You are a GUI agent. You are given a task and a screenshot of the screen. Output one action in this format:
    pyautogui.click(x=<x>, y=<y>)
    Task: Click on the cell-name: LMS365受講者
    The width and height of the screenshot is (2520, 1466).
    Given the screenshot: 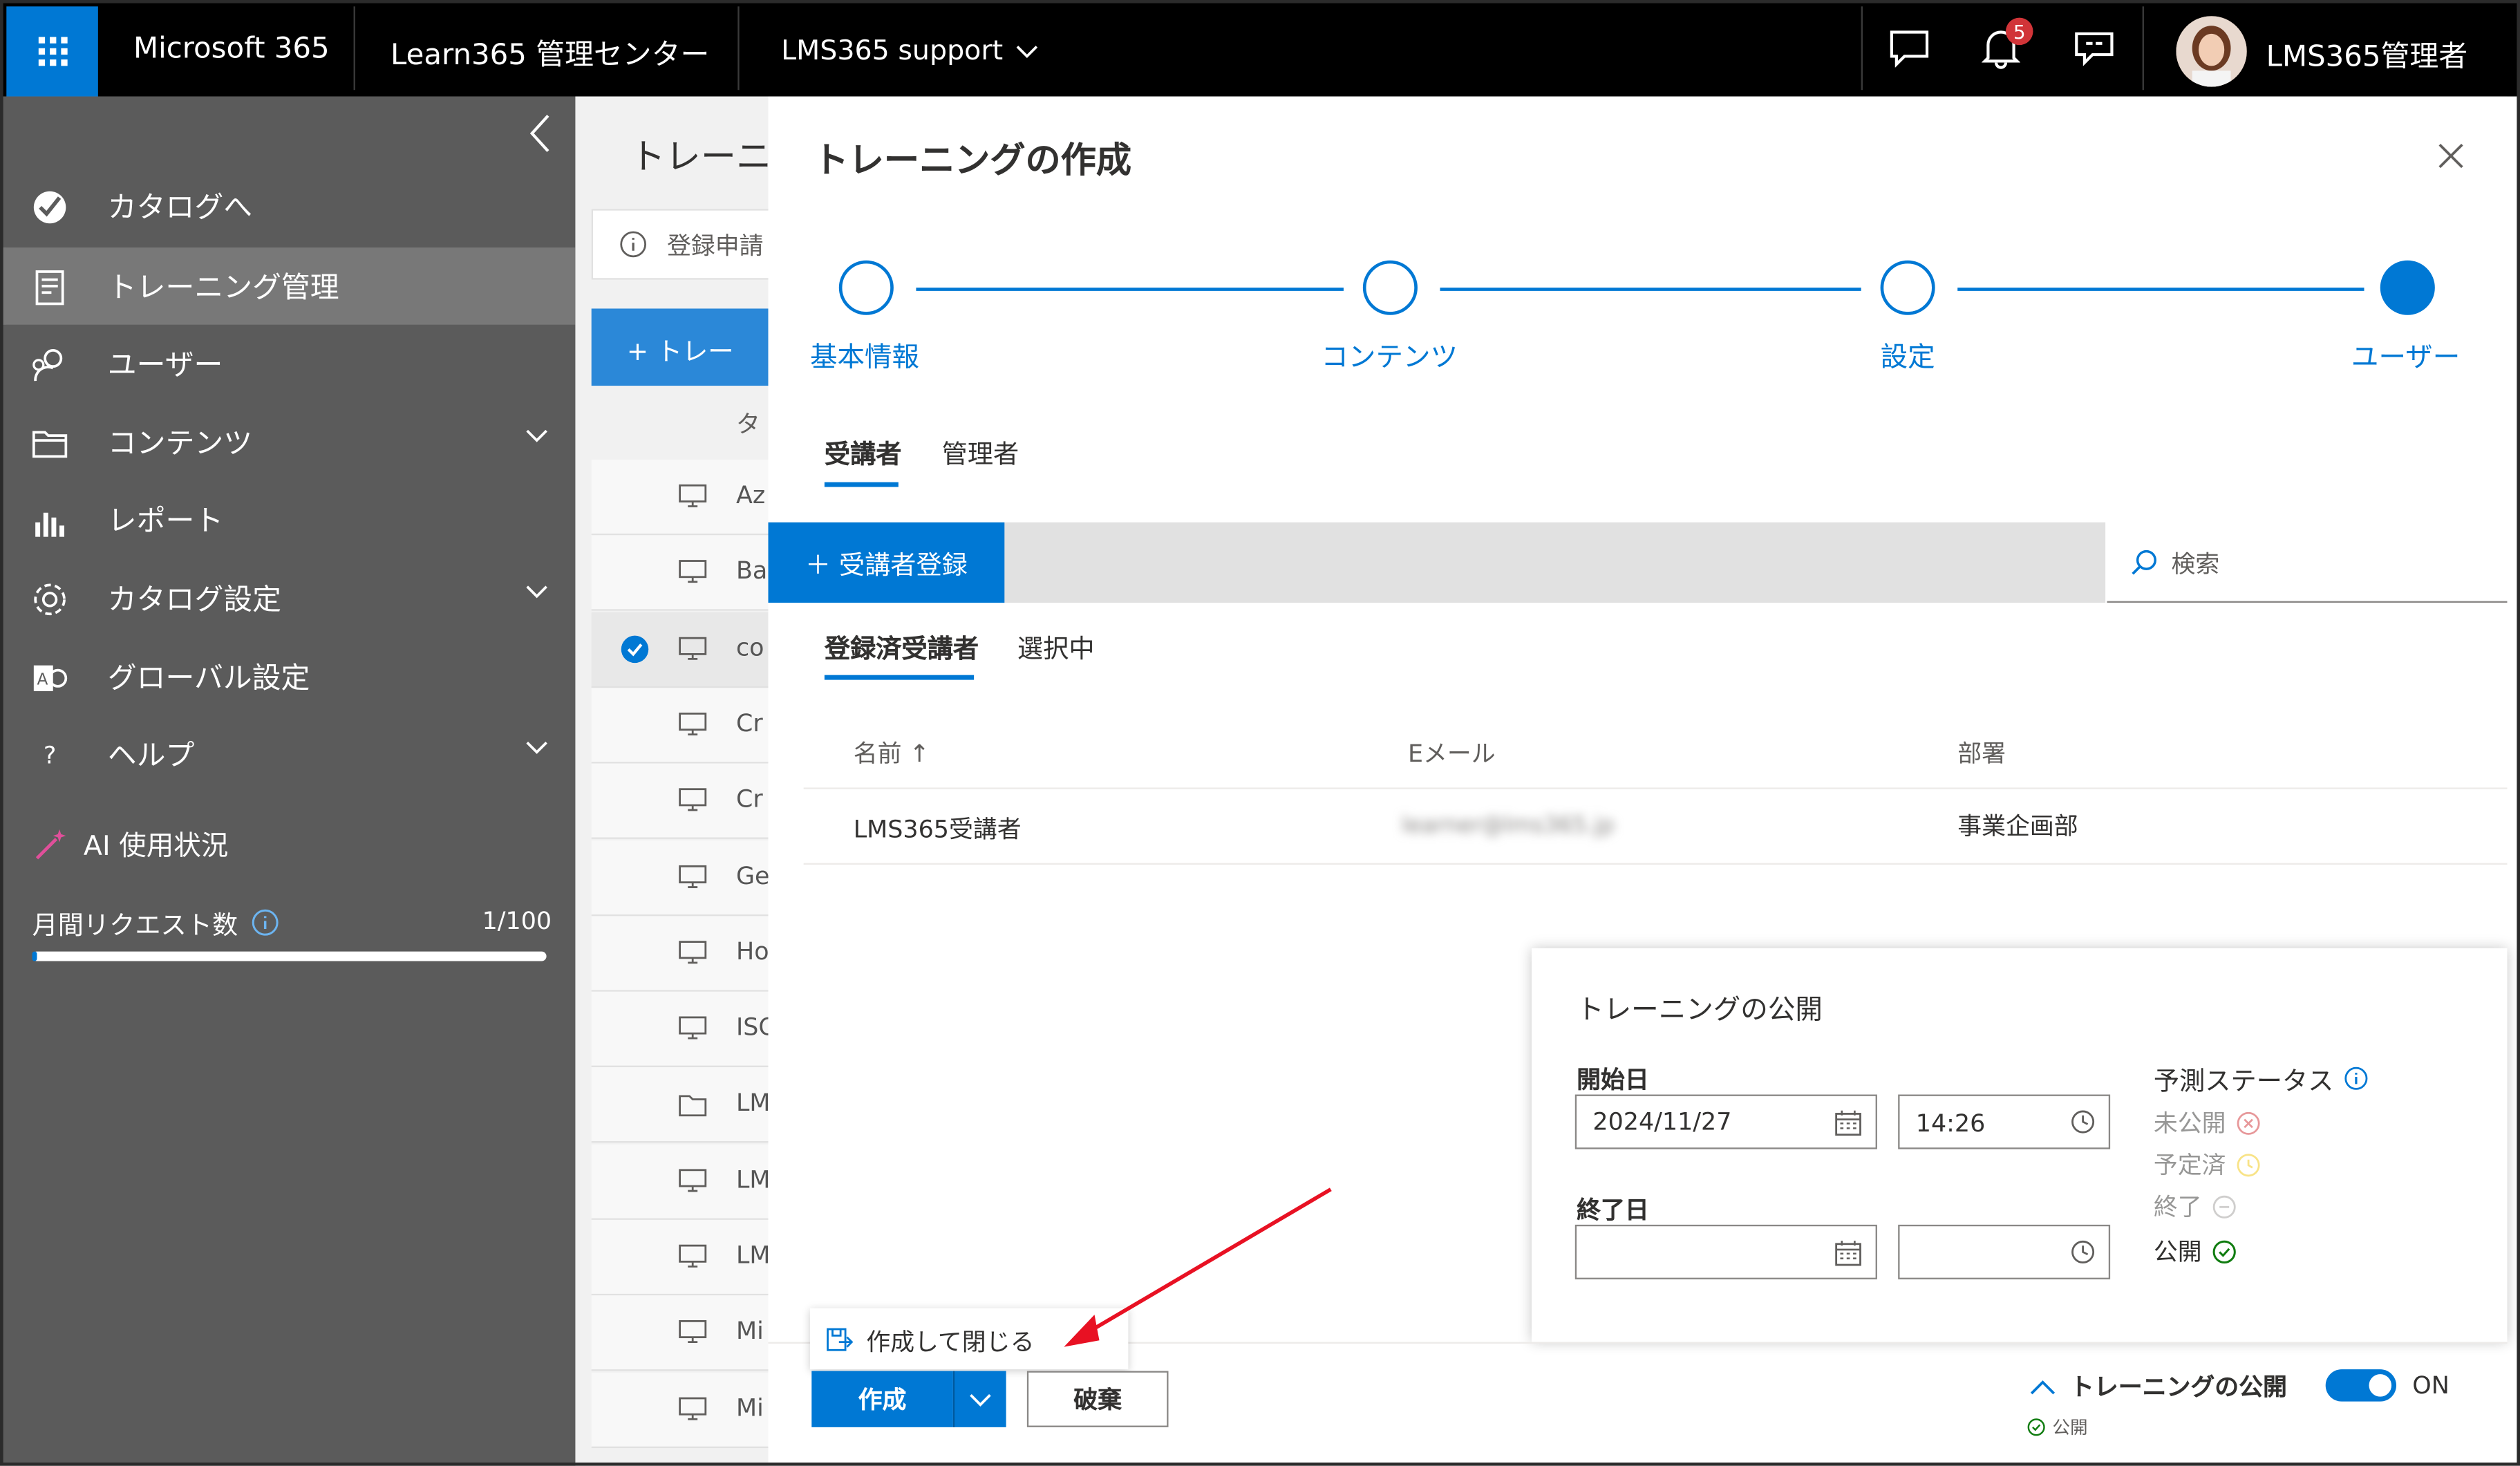 What is the action you would take?
    pyautogui.click(x=937, y=829)
    